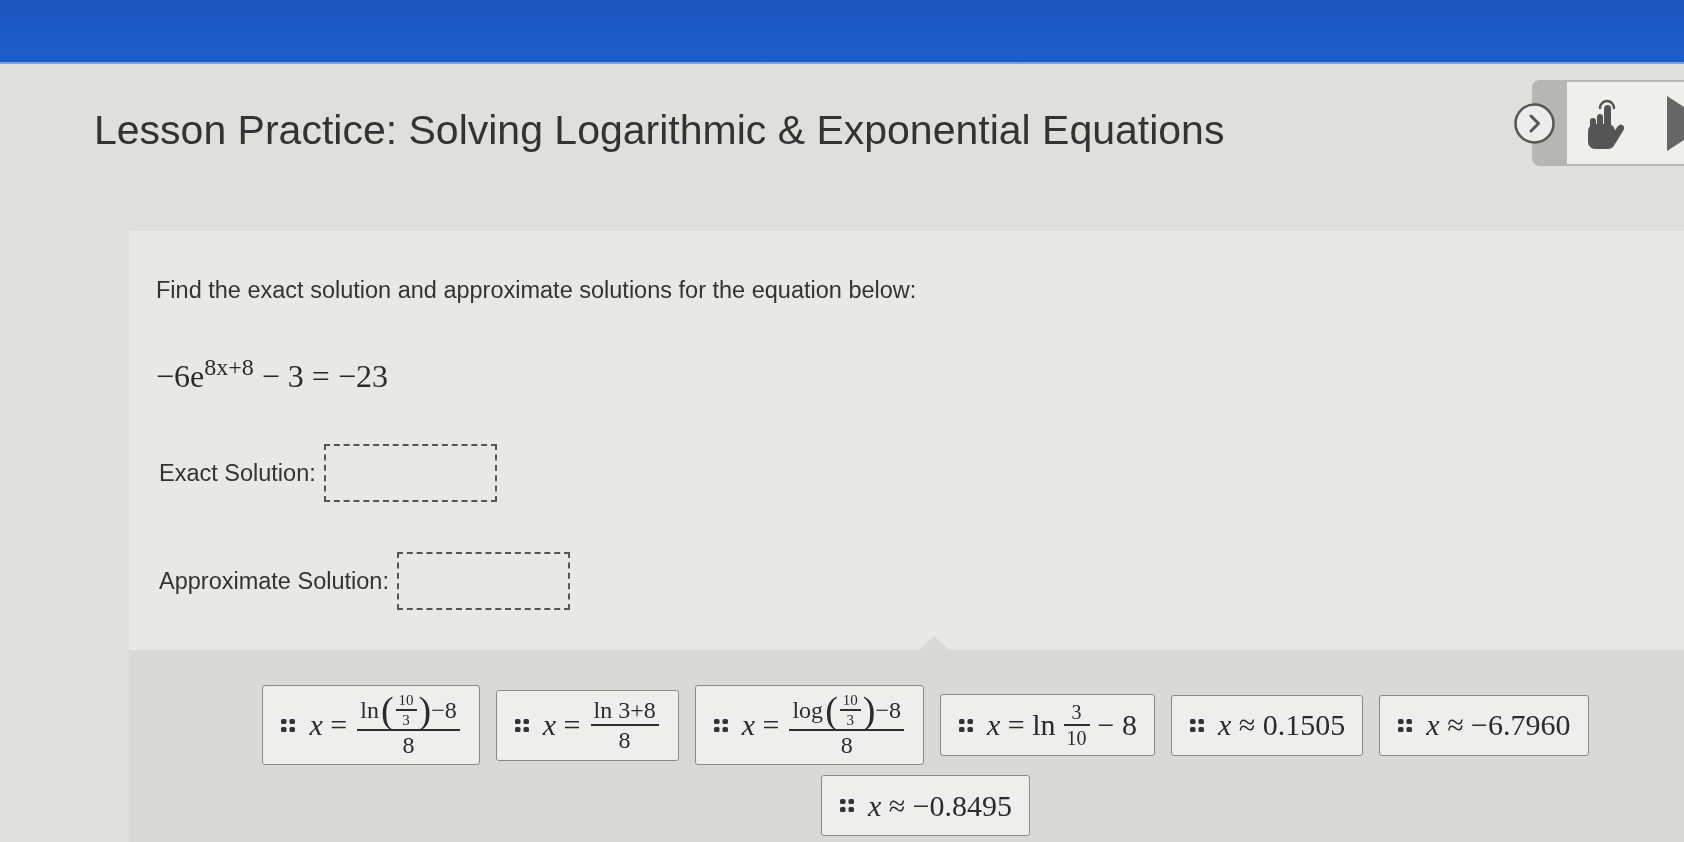  What do you see at coordinates (237, 473) in the screenshot?
I see `field-label: Exact Solution:` at bounding box center [237, 473].